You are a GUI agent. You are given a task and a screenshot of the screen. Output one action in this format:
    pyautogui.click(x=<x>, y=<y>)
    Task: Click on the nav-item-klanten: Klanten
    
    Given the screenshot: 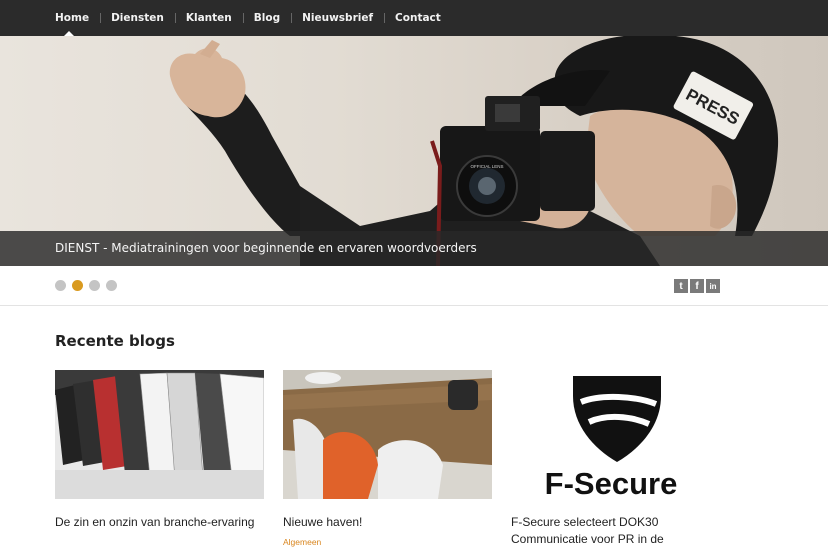 What is the action you would take?
    pyautogui.click(x=208, y=18)
    